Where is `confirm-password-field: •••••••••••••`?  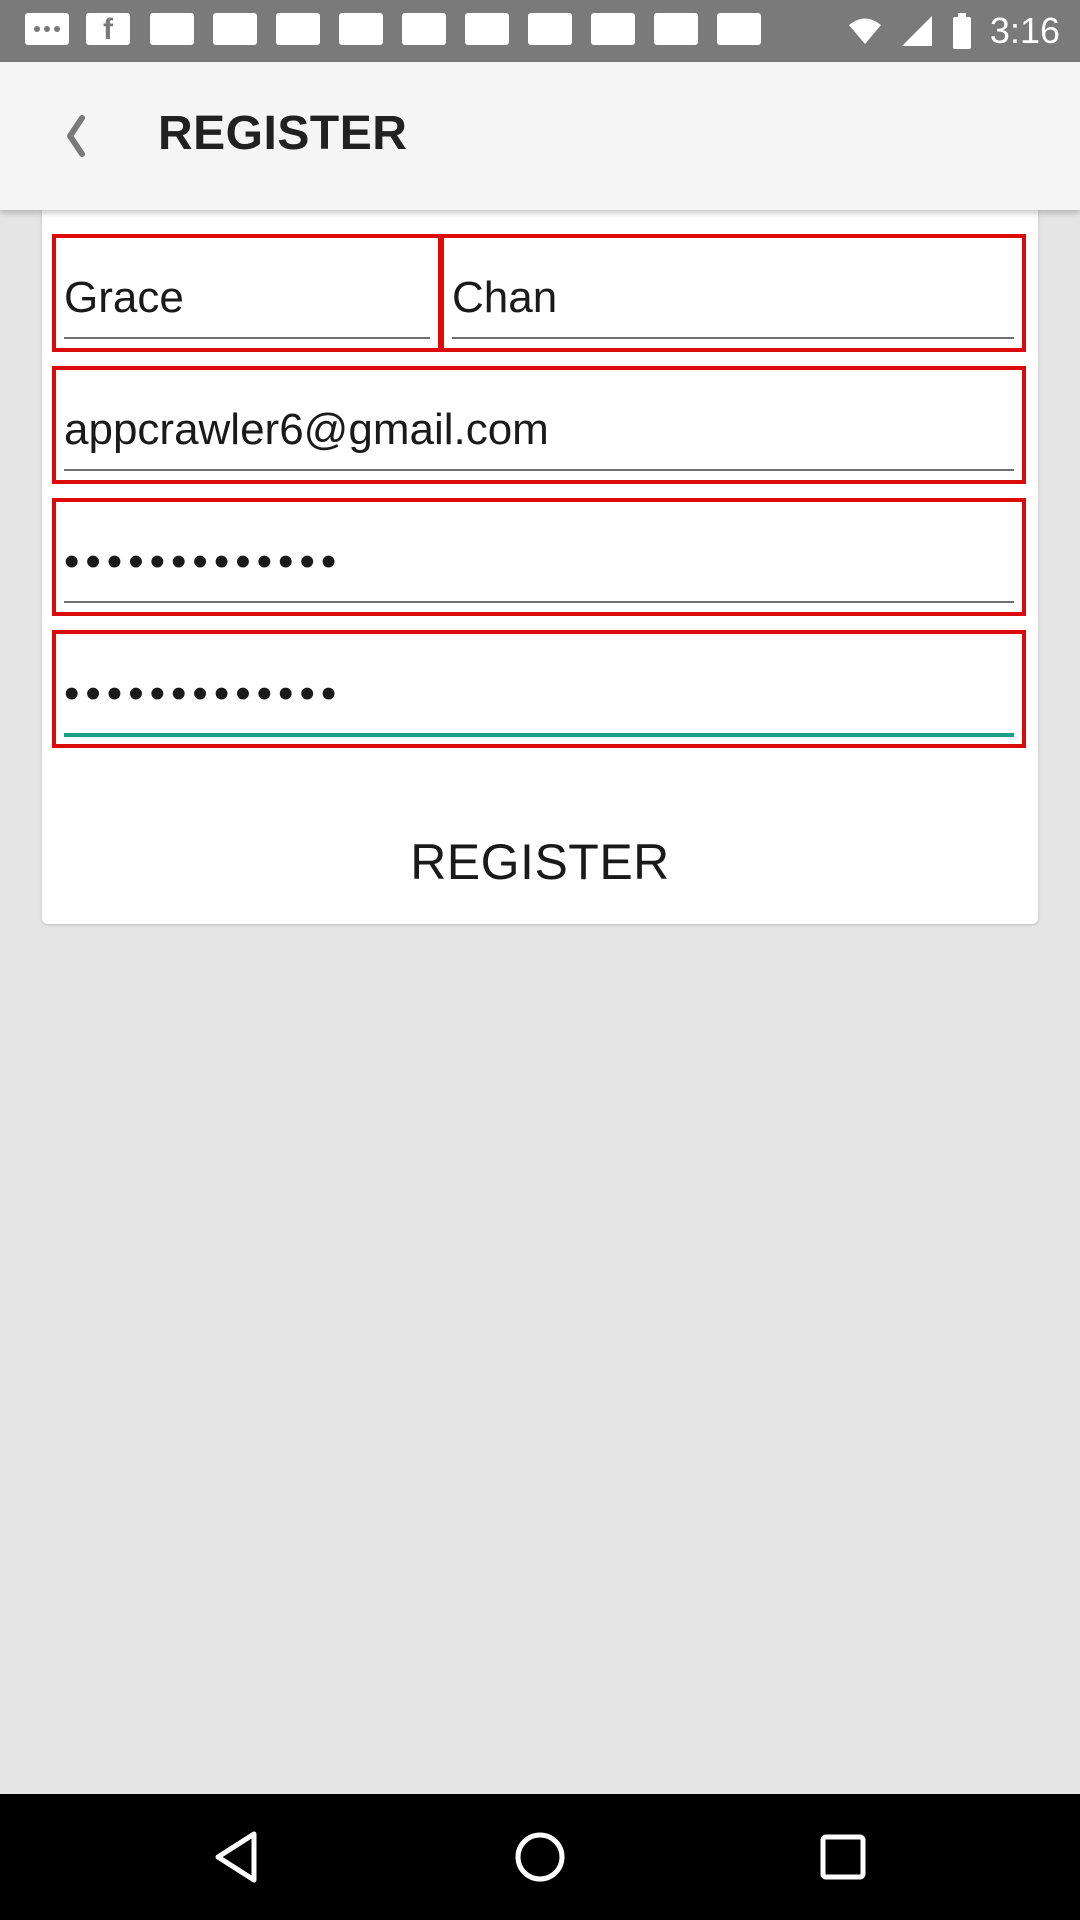 confirm-password-field: ••••••••••••• is located at coordinates (539, 689).